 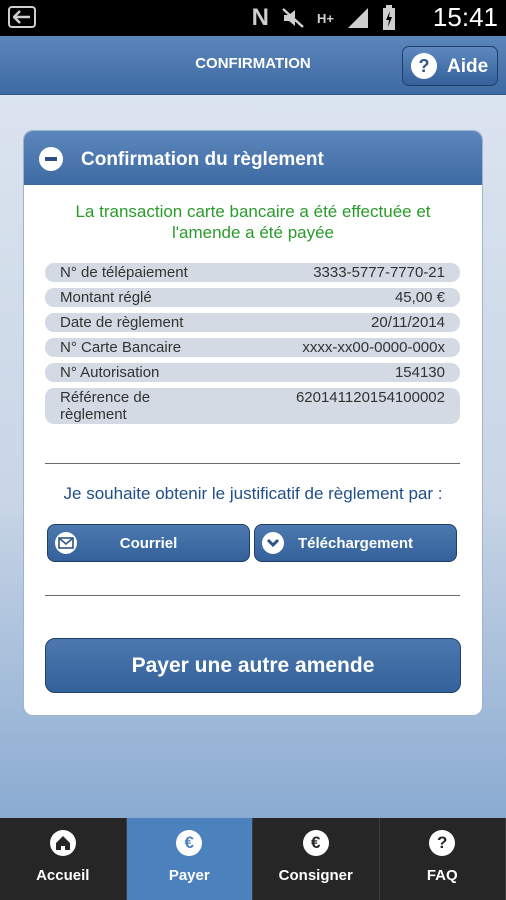 I want to click on download-button-label: Téléchargement, so click(x=355, y=543).